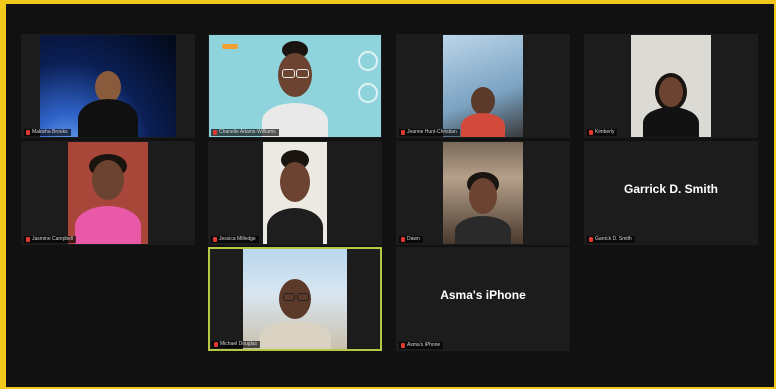  I want to click on participant-tile-9-active-speaker: Michael Douglas, so click(295, 299).